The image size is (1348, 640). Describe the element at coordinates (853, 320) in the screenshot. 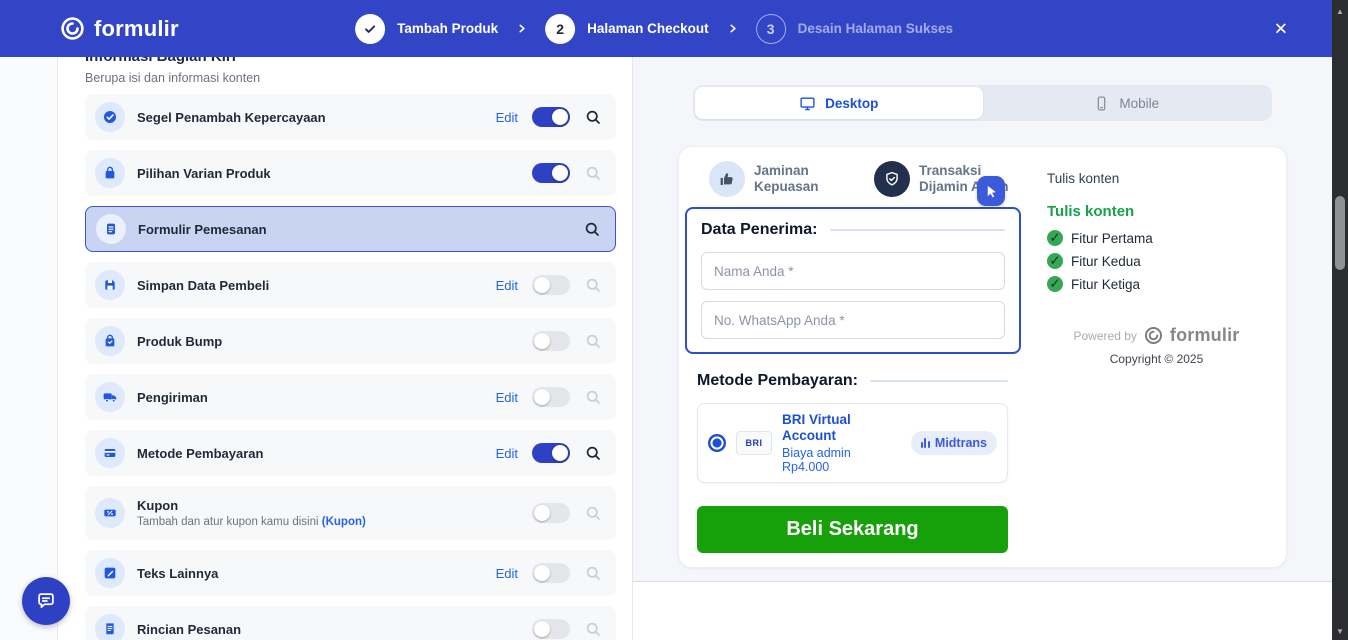

I see `whatsapp-field` at that location.